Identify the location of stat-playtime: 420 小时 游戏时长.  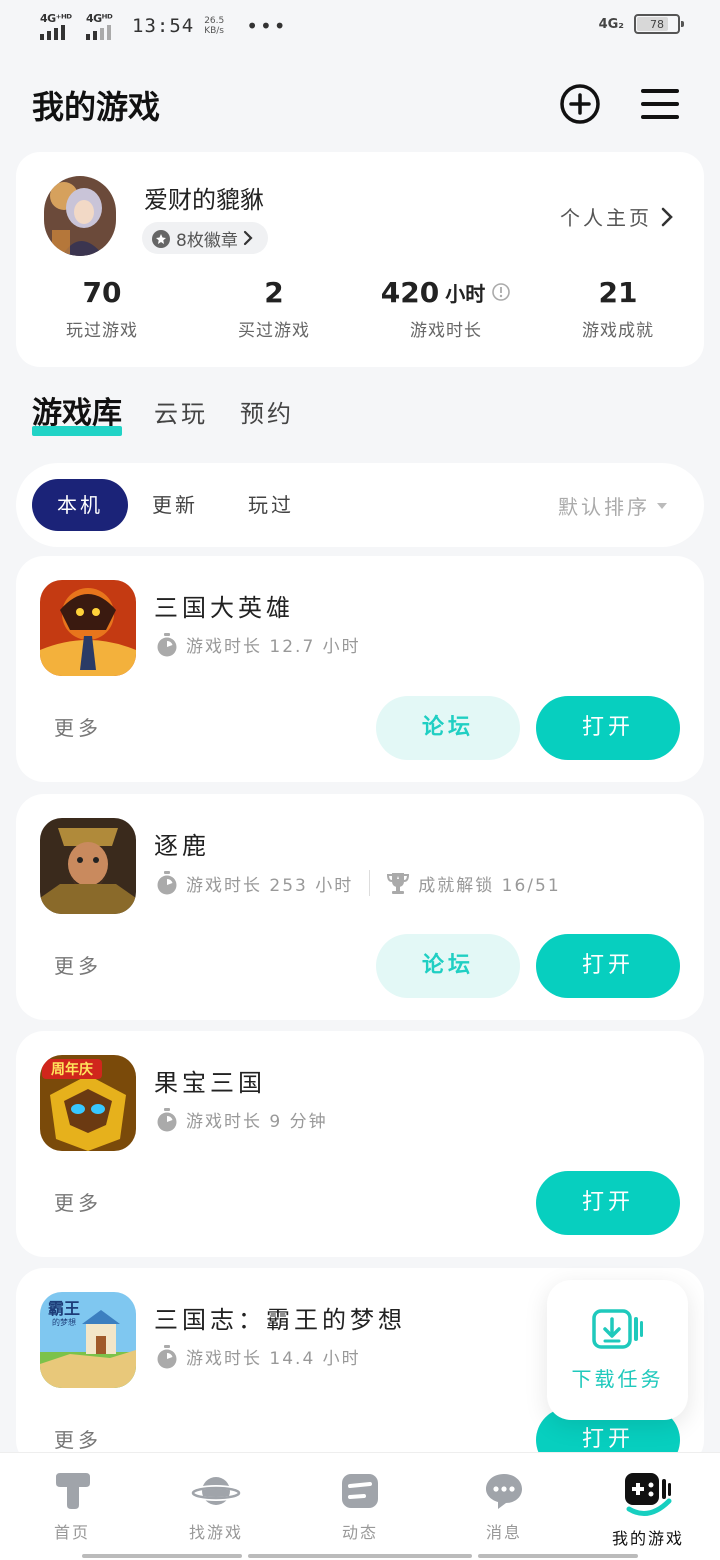
(446, 306).